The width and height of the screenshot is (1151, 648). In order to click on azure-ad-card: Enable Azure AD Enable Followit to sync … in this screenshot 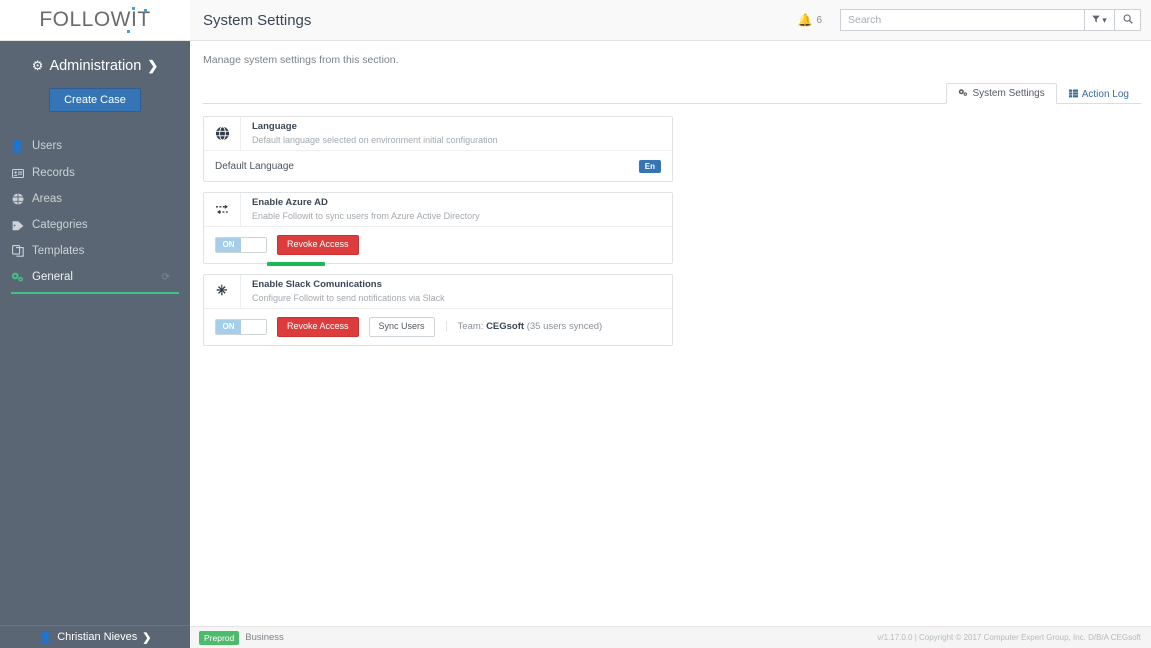, I will do `click(438, 229)`.